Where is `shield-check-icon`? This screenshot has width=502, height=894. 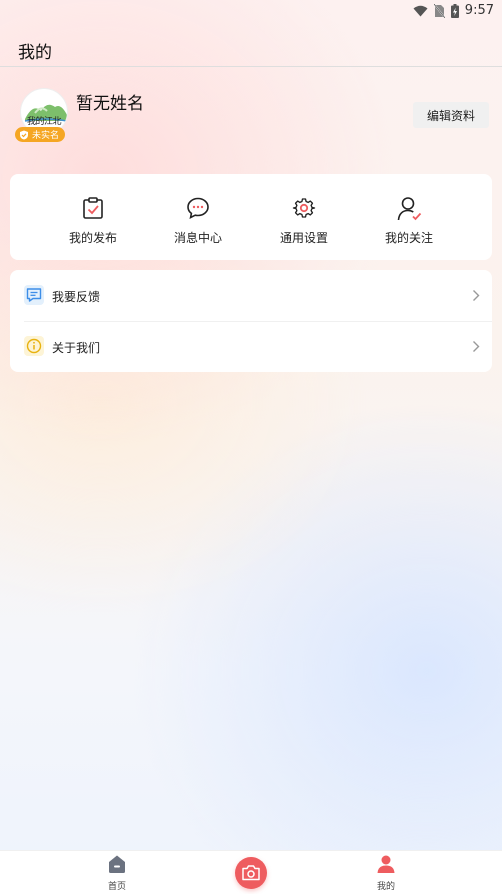
shield-check-icon is located at coordinates (24, 134).